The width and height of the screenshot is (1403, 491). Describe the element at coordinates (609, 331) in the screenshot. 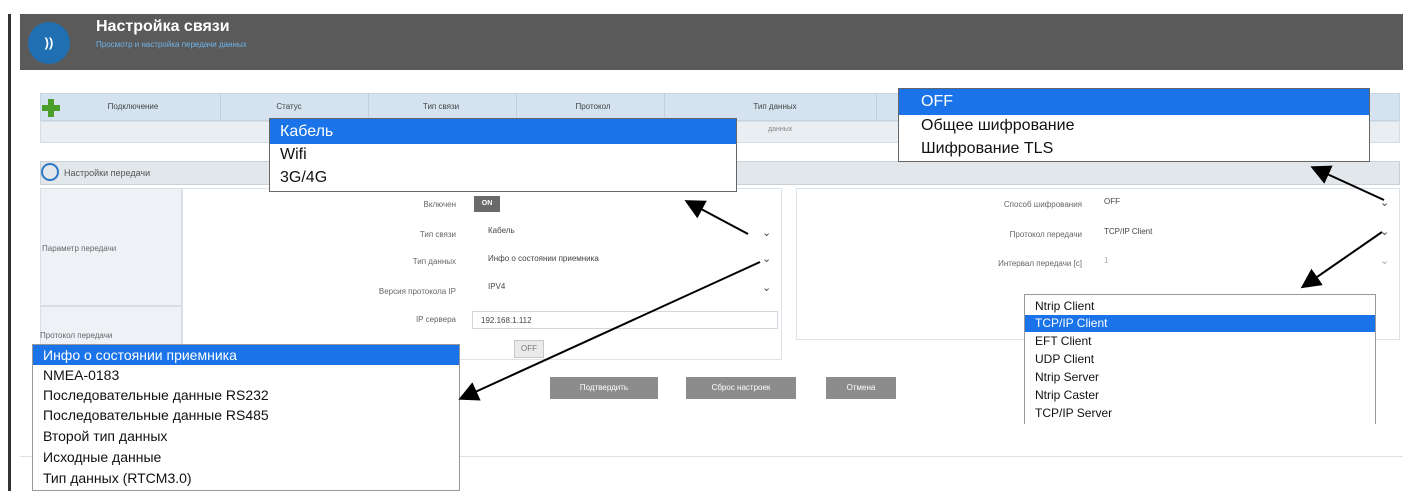

I see `arrow-to-data-type` at that location.